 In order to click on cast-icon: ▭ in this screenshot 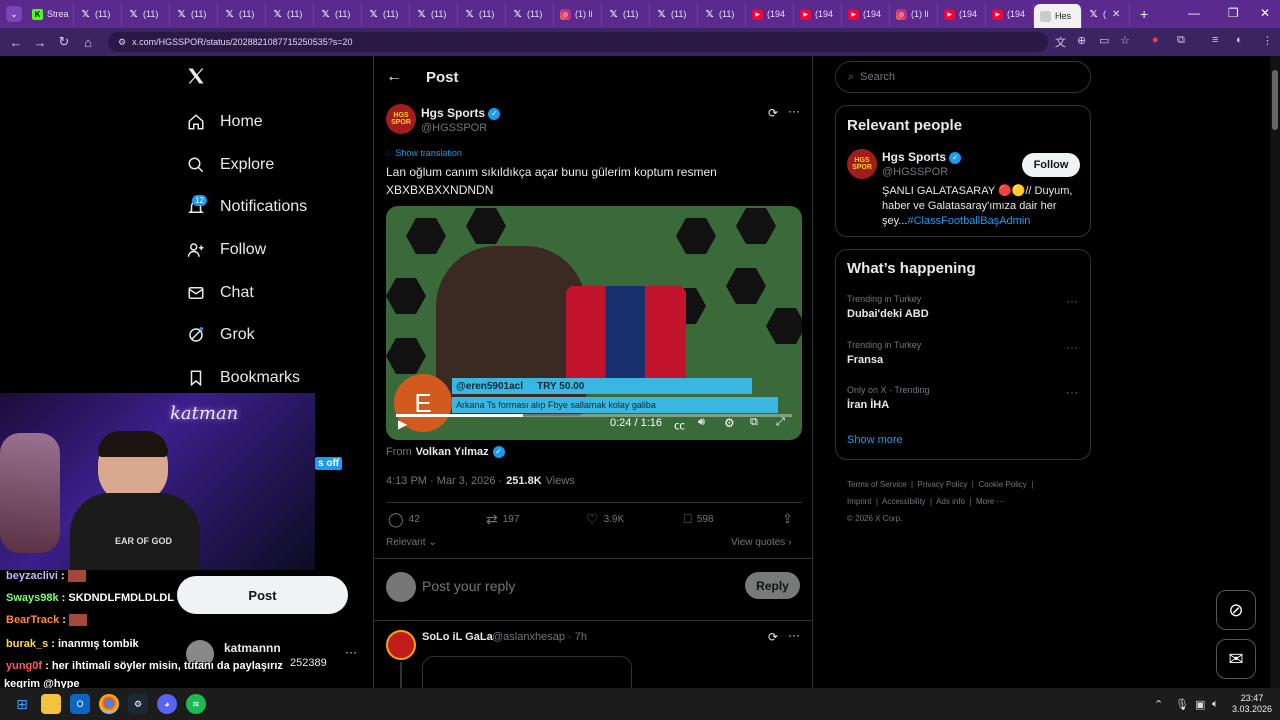, I will do `click(1104, 40)`.